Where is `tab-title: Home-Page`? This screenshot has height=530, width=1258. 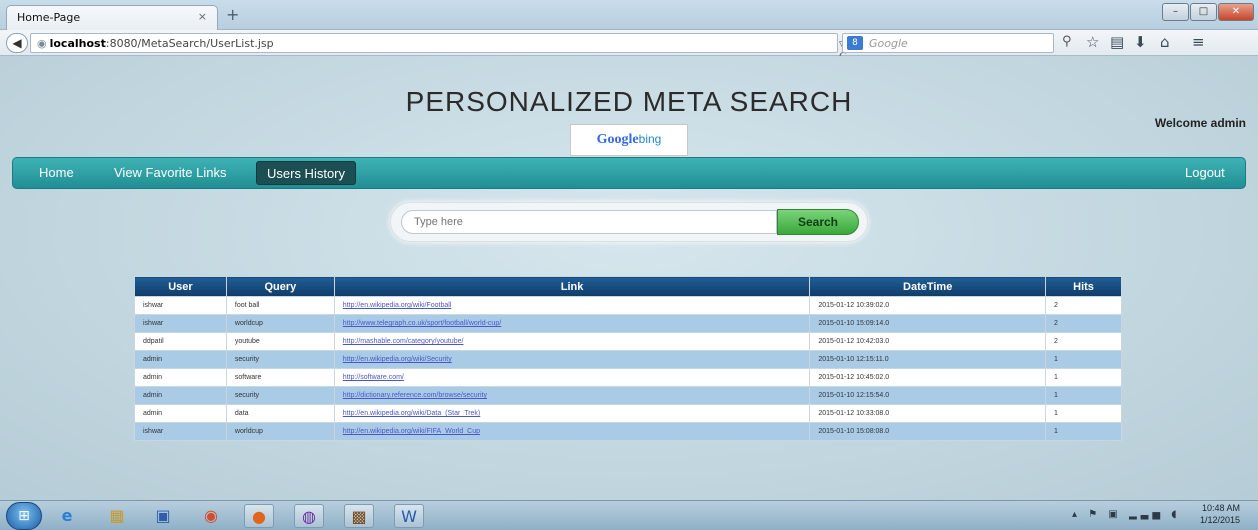
tab-title: Home-Page is located at coordinates (49, 17).